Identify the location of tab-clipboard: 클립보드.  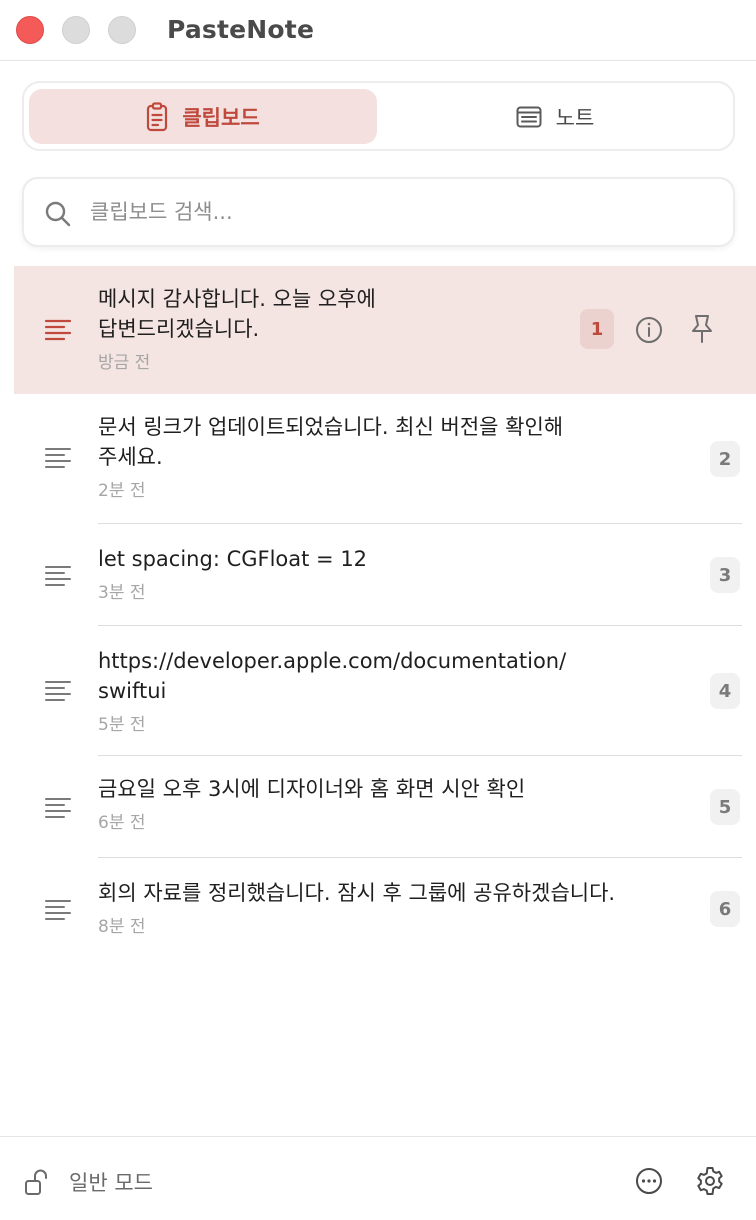
(203, 116).